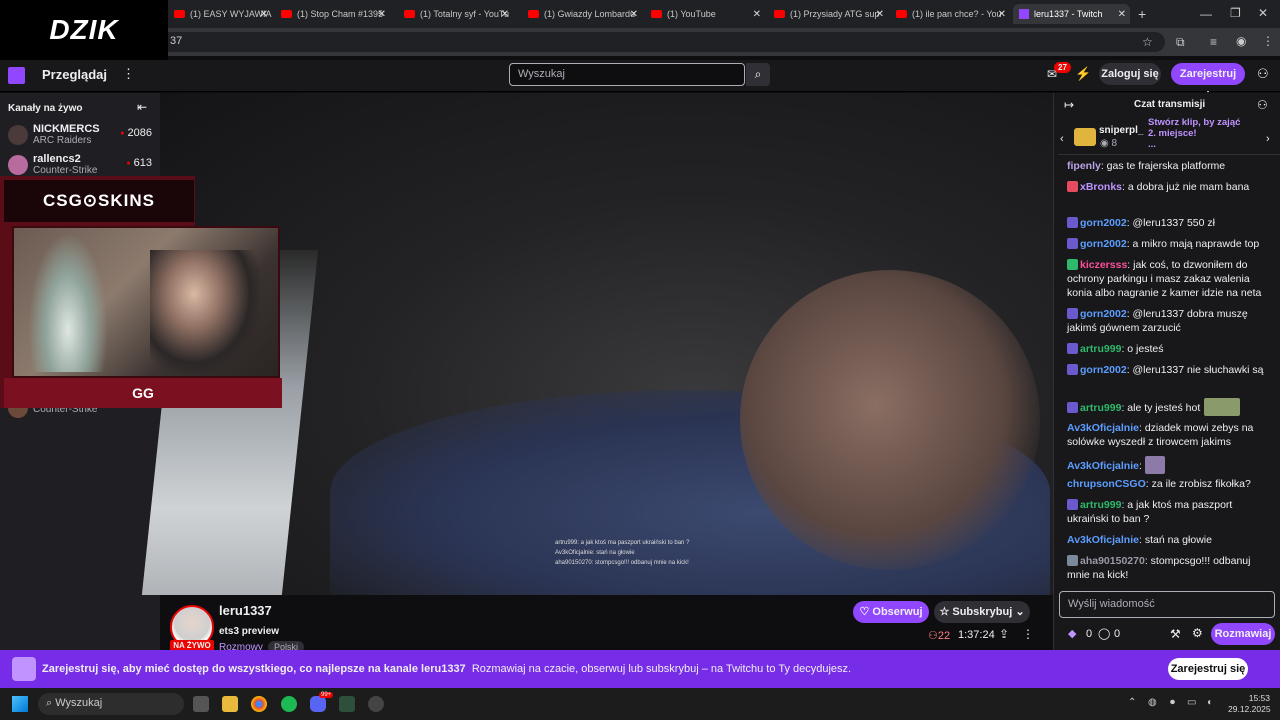 This screenshot has width=1280, height=720. Describe the element at coordinates (891, 612) in the screenshot. I see `follow-button: ♡ Obserwuj` at that location.